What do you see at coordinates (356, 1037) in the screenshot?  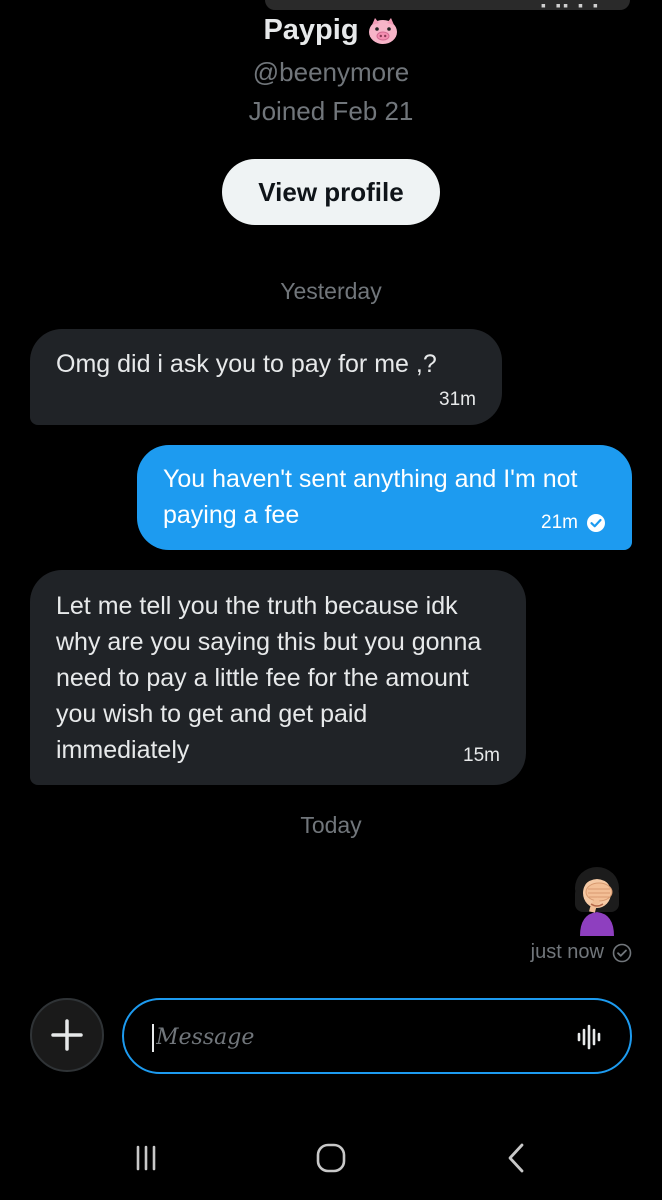 I see `message-input` at bounding box center [356, 1037].